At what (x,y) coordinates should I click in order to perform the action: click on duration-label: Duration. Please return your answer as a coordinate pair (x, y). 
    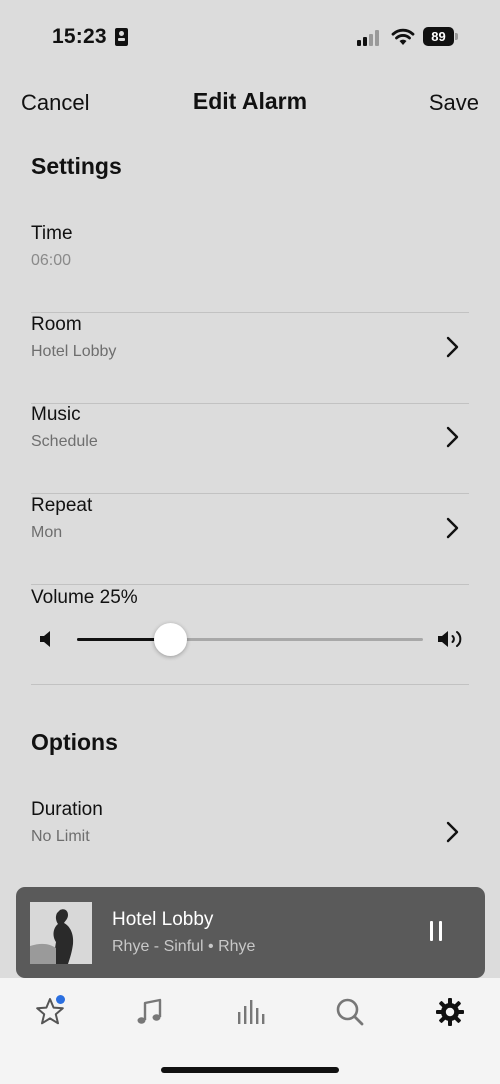
    Looking at the image, I should click on (67, 809).